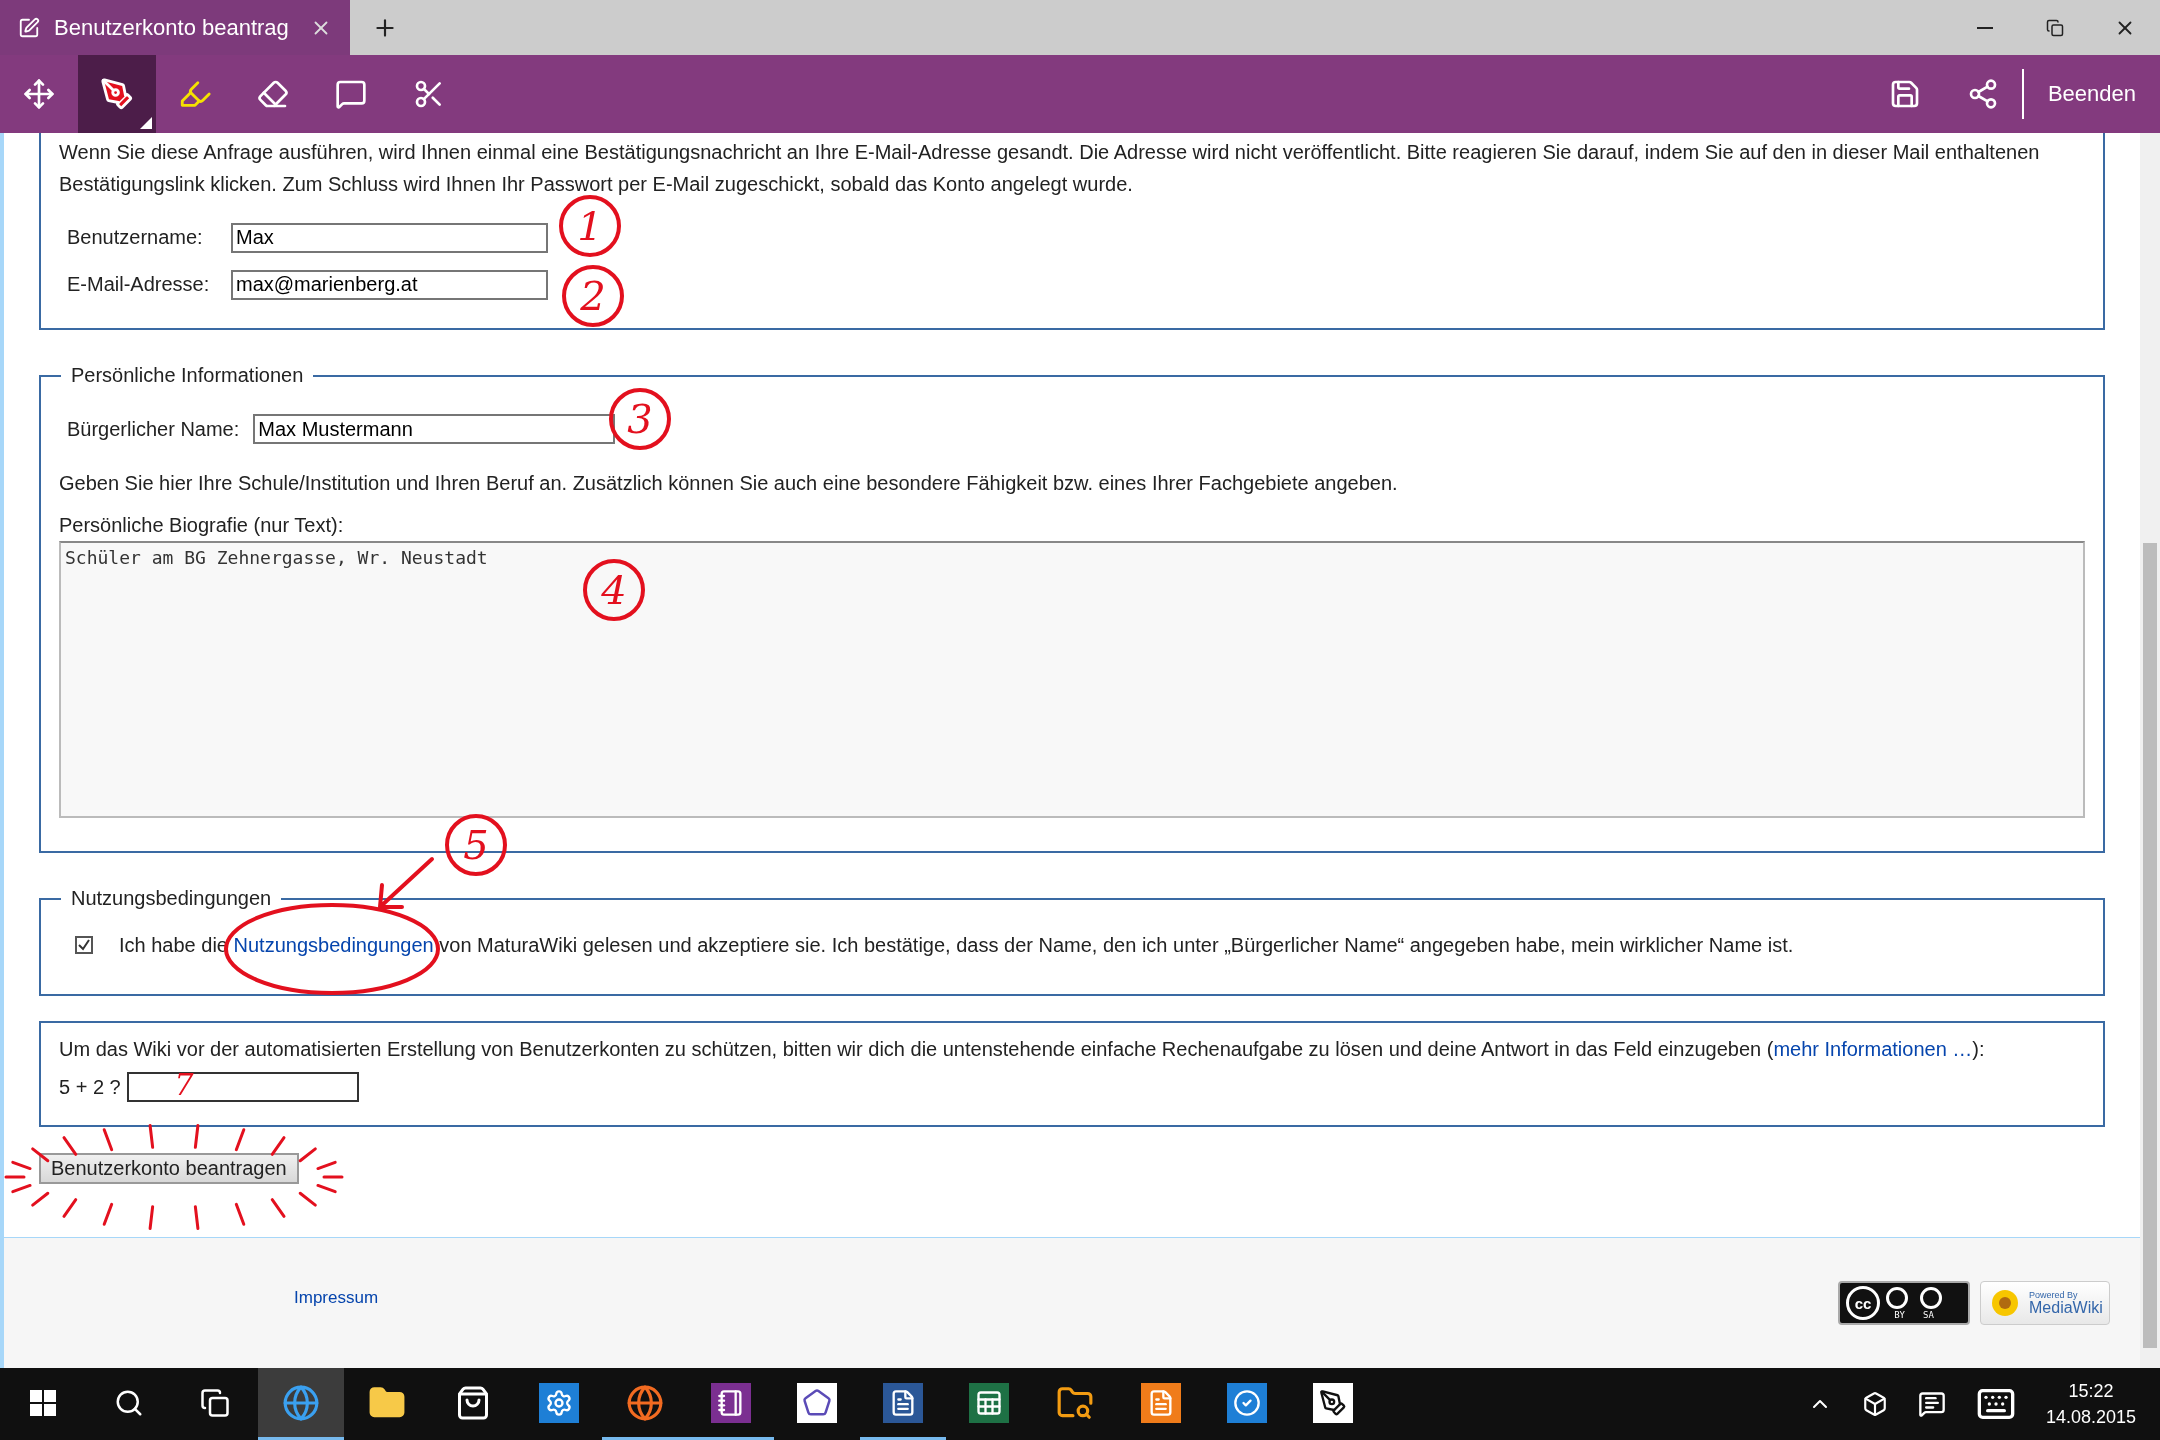 The width and height of the screenshot is (2160, 1440). What do you see at coordinates (351, 94) in the screenshot?
I see `comment-icon` at bounding box center [351, 94].